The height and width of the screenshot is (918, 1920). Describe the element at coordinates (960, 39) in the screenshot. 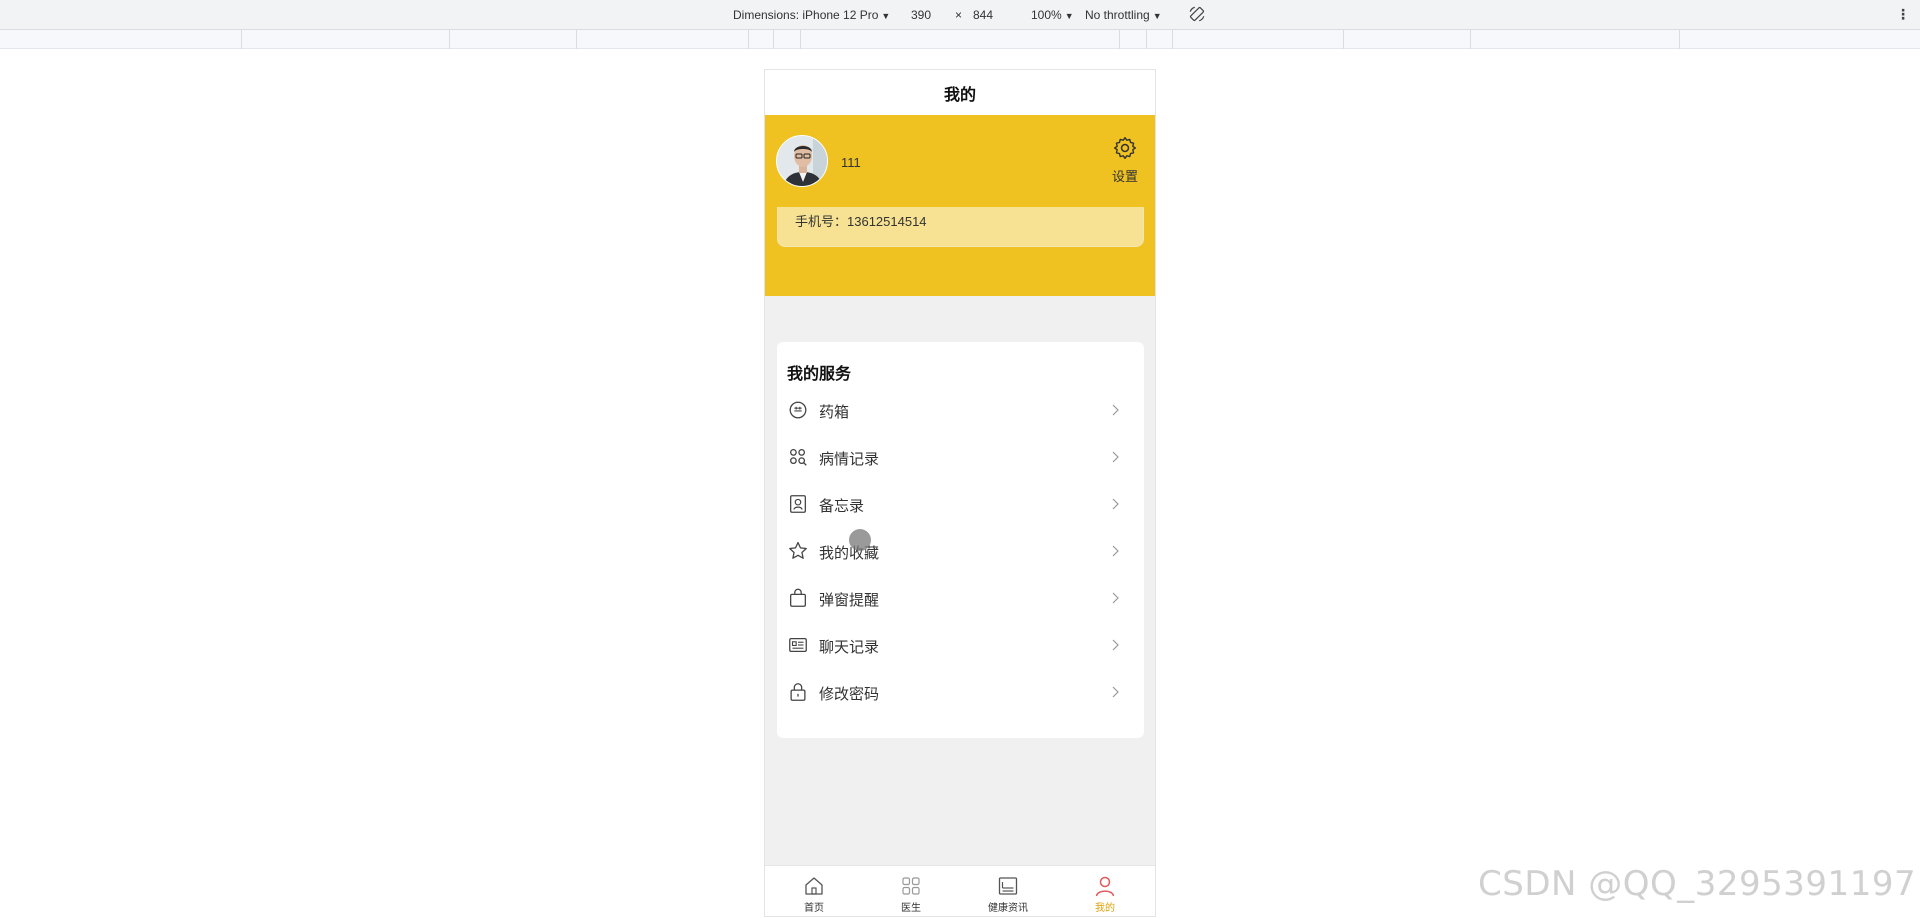

I see `media-query-ruler` at that location.